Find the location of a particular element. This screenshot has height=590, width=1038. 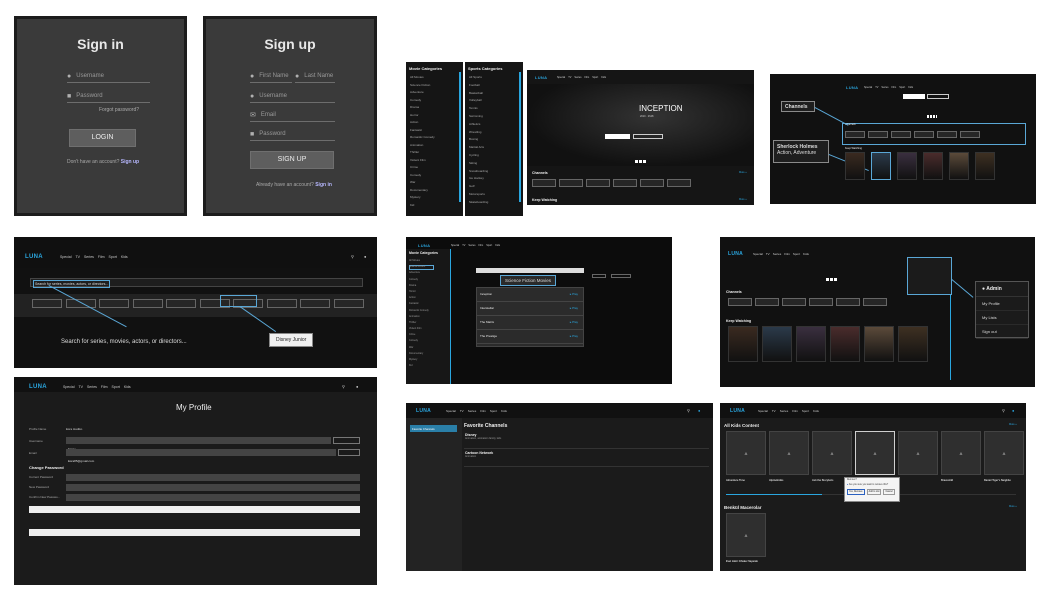

search-icon: ⚲ is located at coordinates (352, 256).